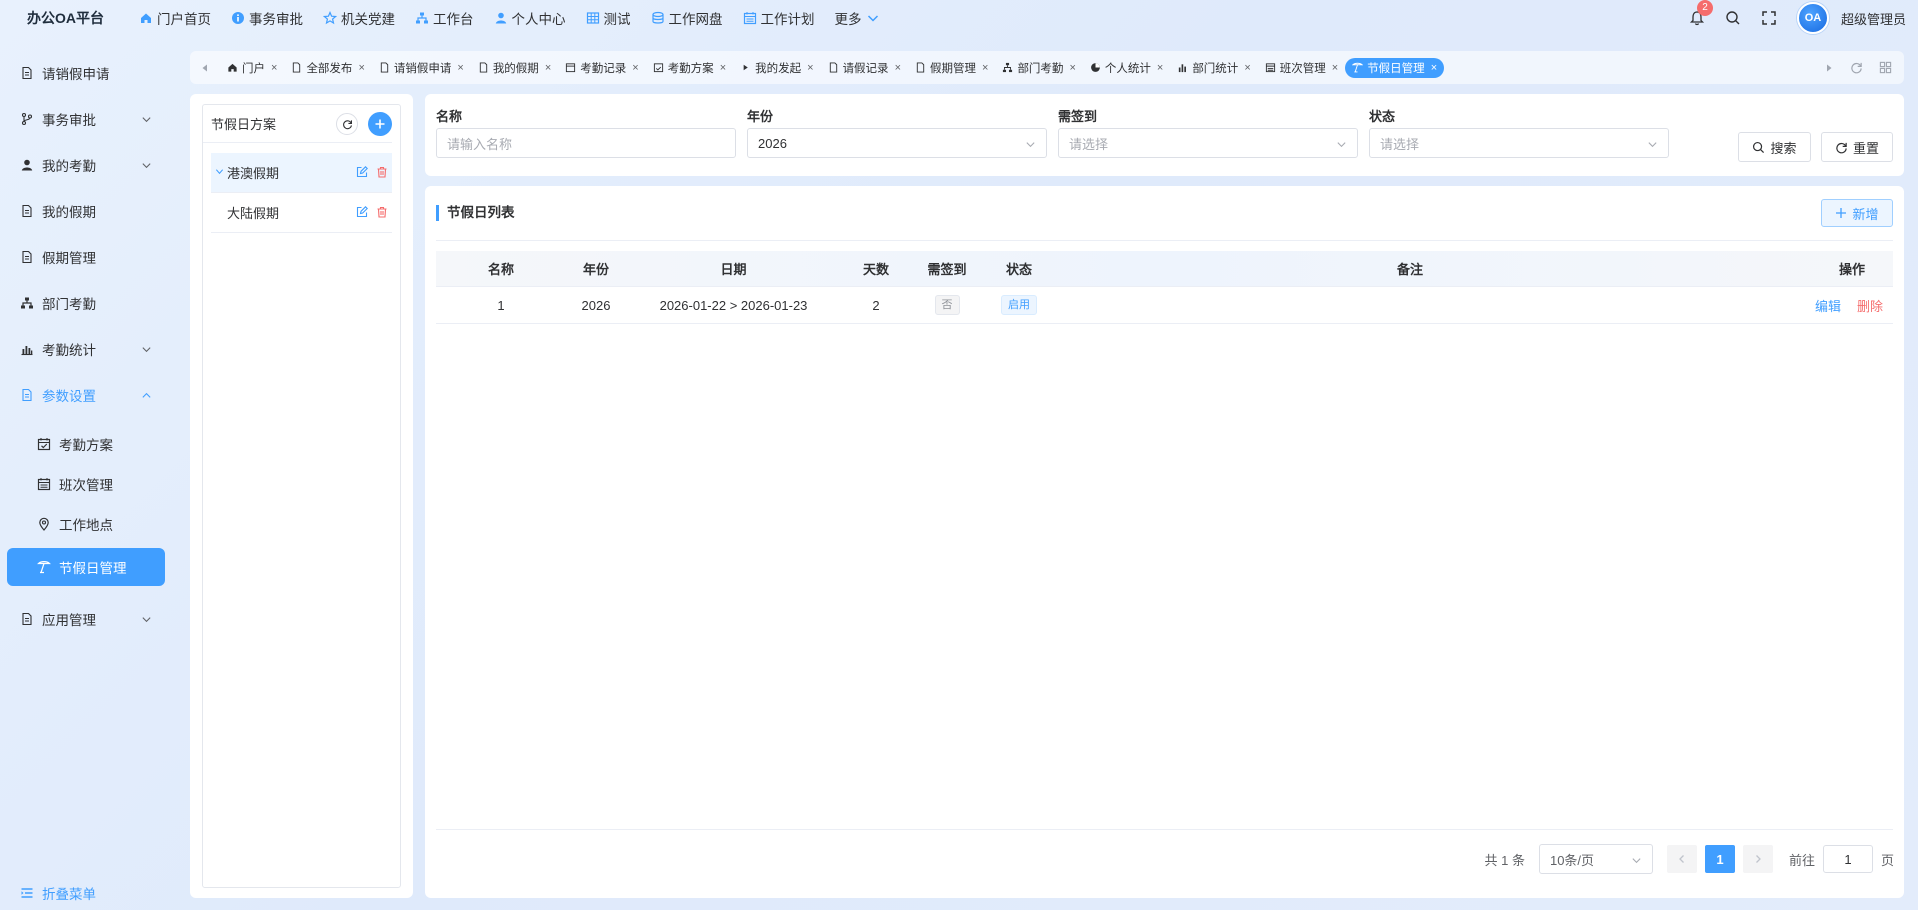 The width and height of the screenshot is (1918, 910). I want to click on status-select: 请选择, so click(1519, 143).